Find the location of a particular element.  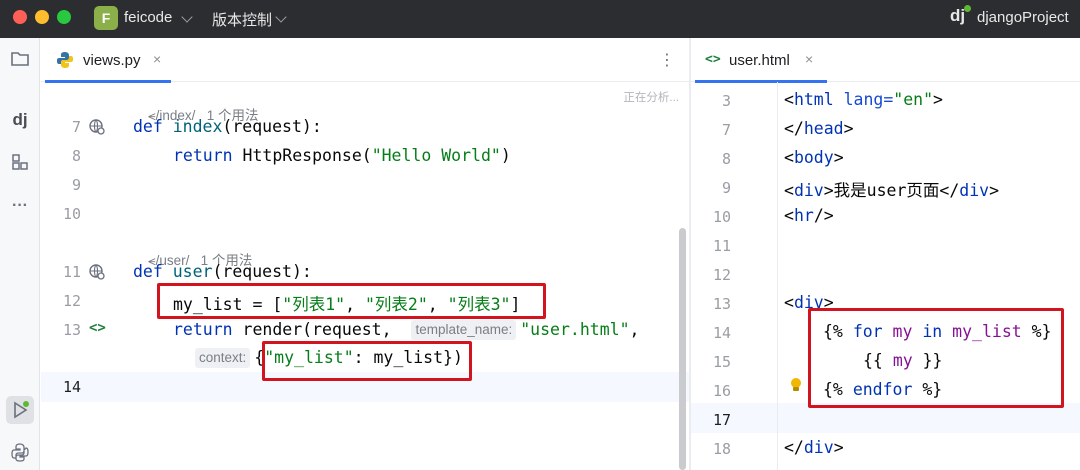

highlight-box-context is located at coordinates (367, 361).